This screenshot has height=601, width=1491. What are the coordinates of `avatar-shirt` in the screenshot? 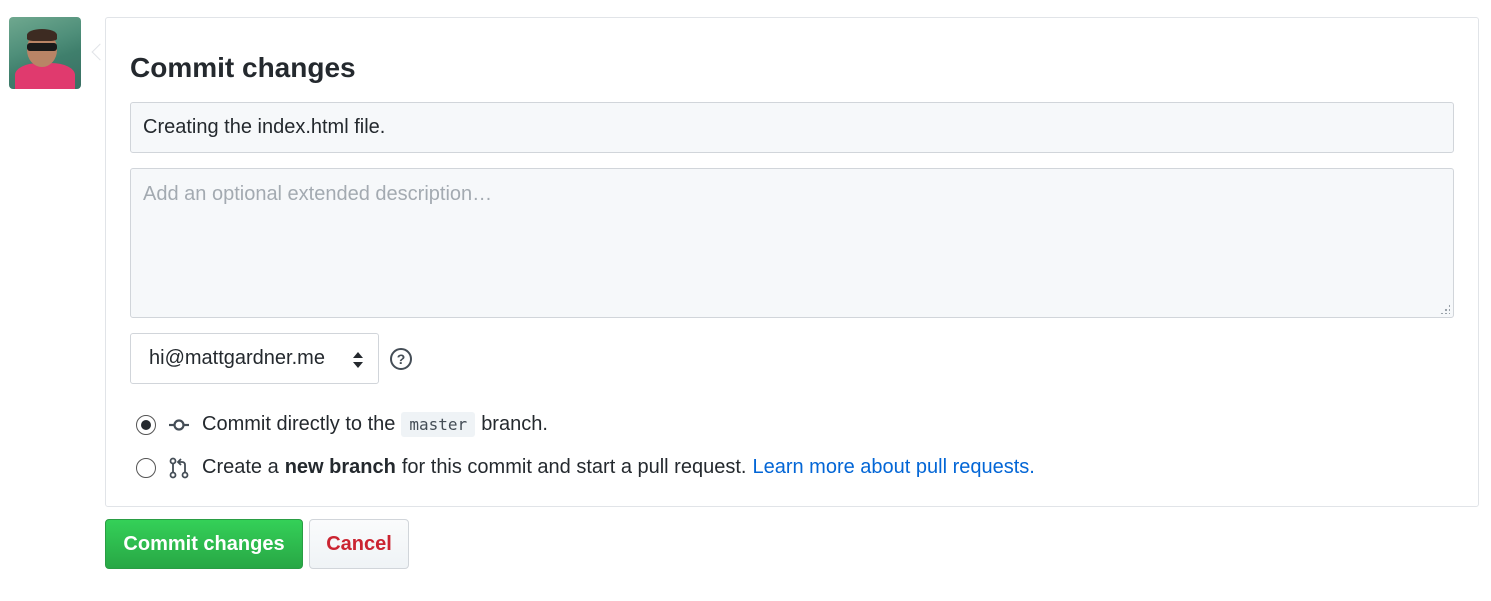 It's located at (45, 76).